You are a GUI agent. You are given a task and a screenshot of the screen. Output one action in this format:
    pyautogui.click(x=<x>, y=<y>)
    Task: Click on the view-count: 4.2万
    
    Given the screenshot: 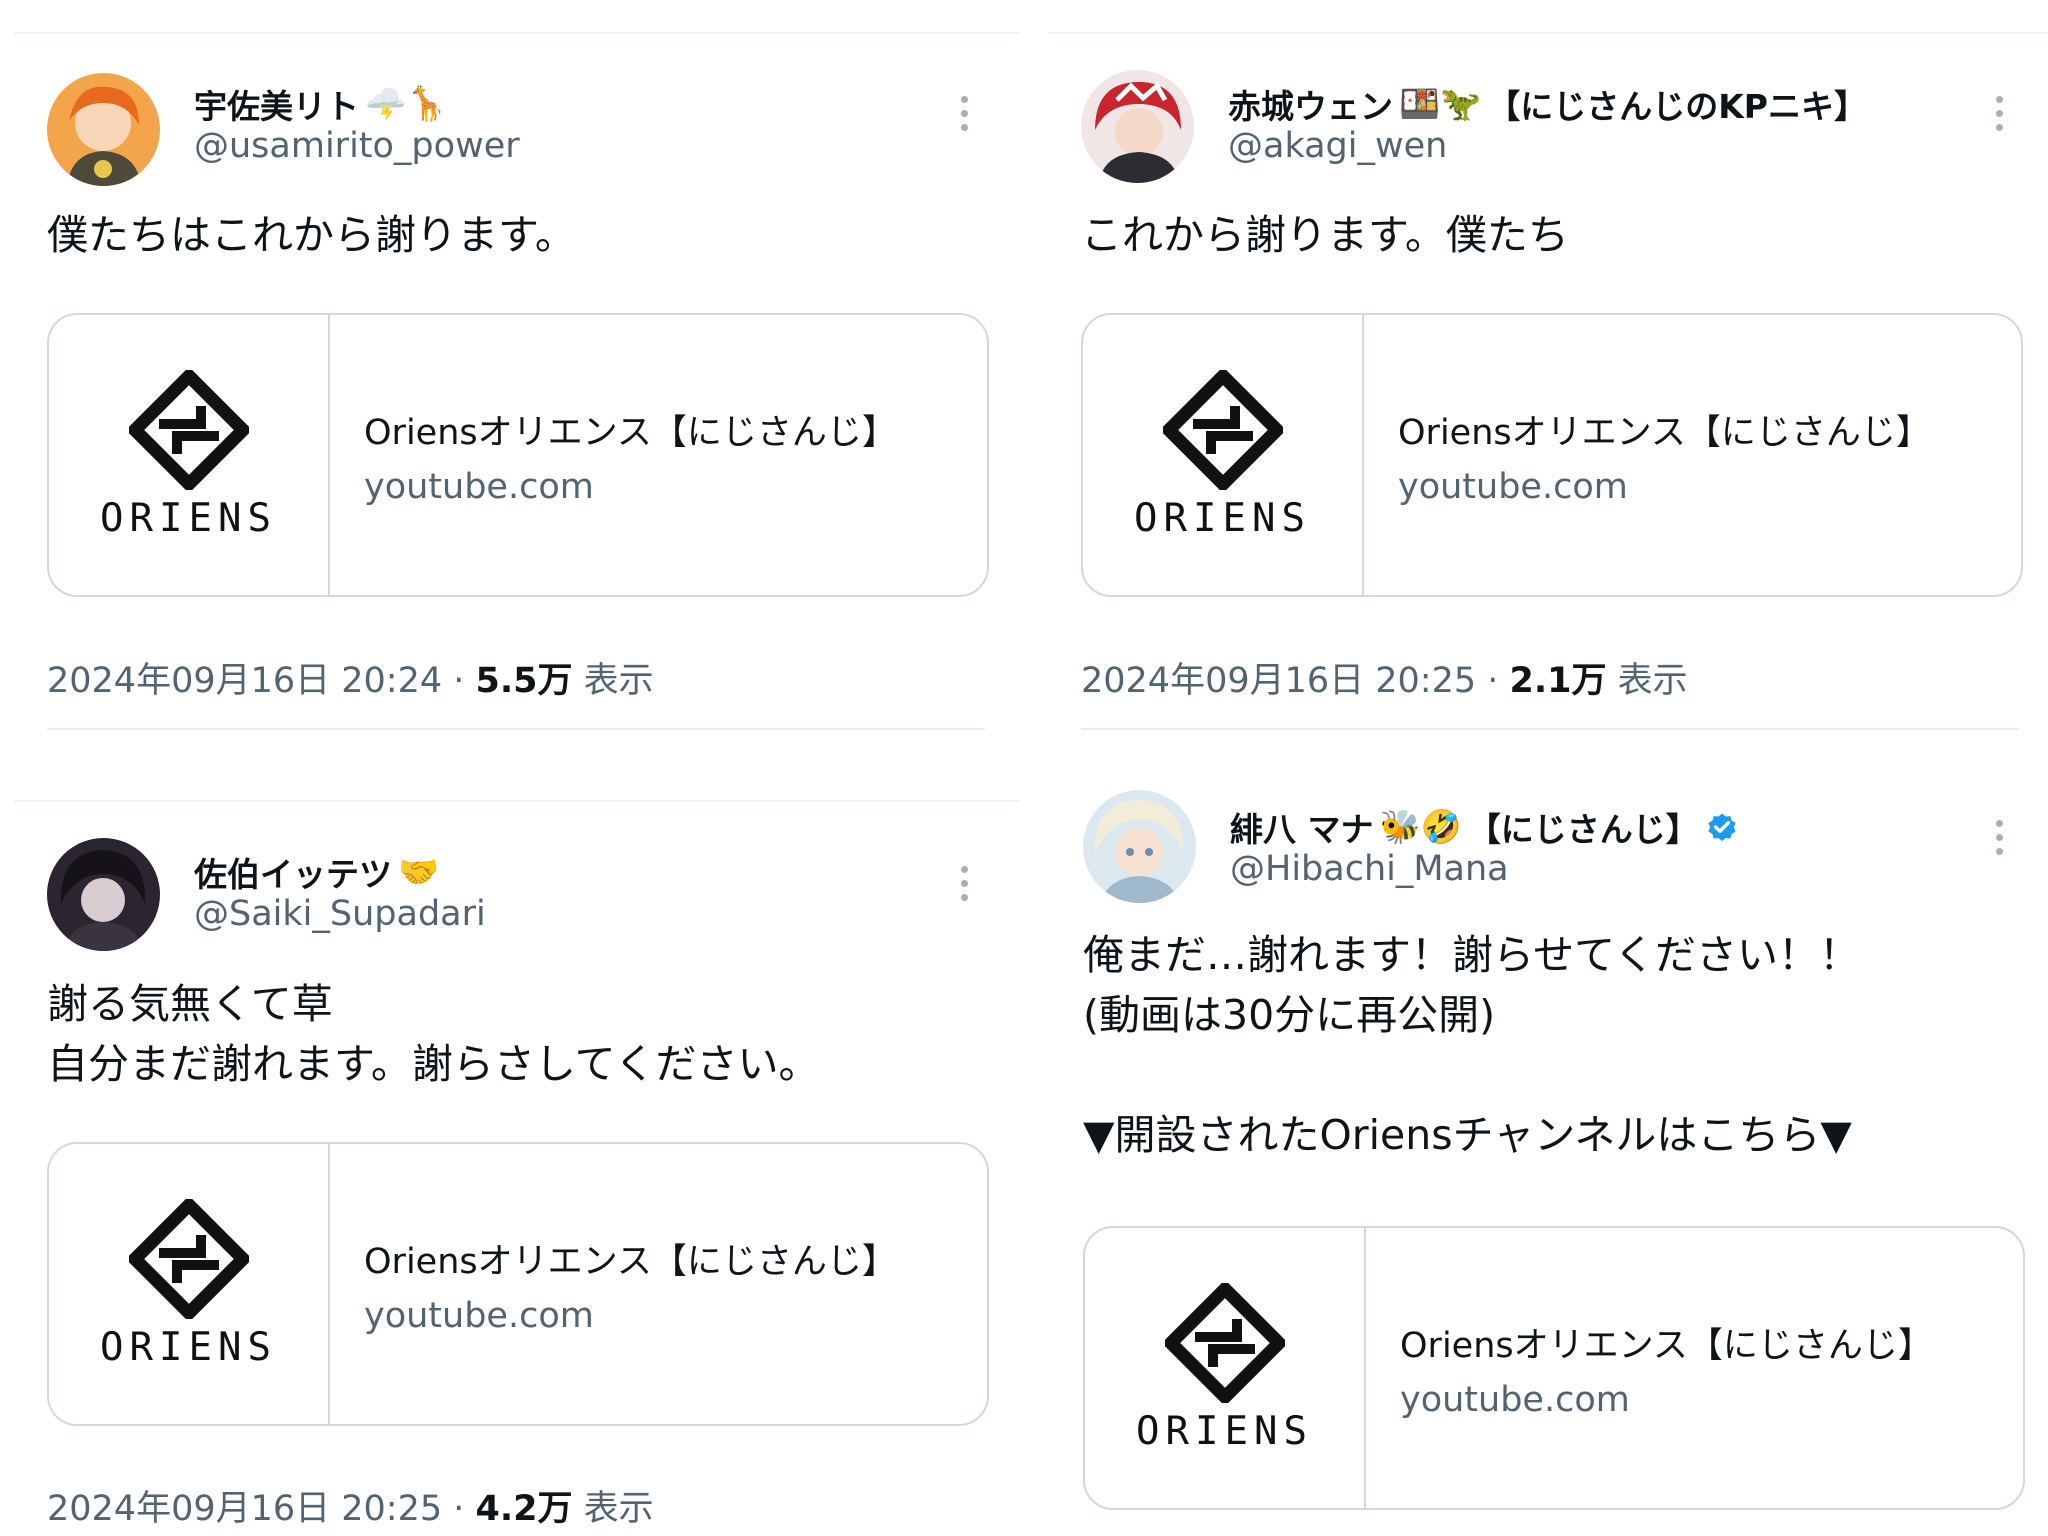 What is the action you would take?
    pyautogui.click(x=524, y=1509)
    